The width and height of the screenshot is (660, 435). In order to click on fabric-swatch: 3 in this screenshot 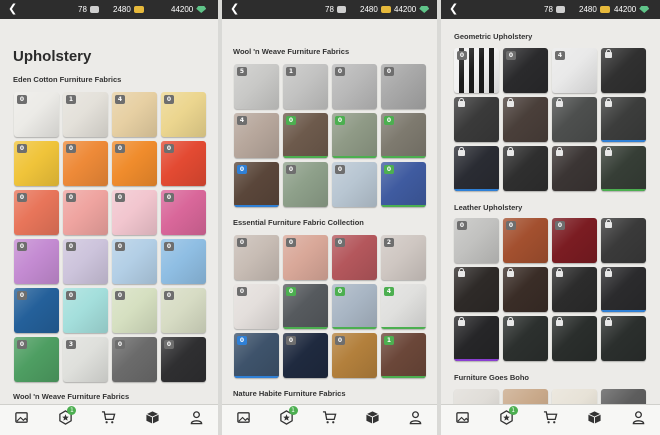, I will do `click(85, 359)`.